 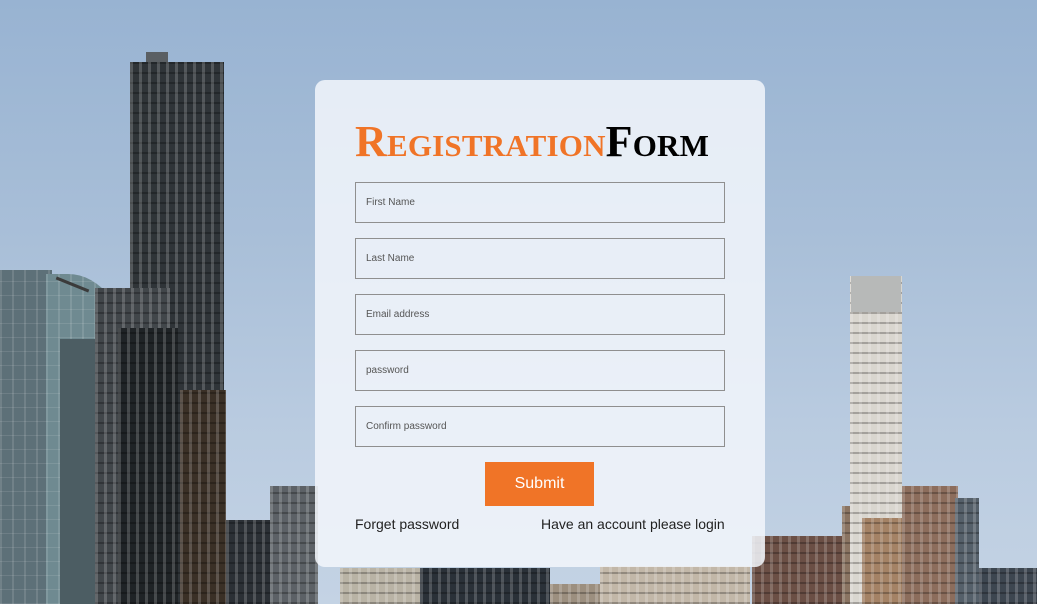 What do you see at coordinates (480, 141) in the screenshot?
I see `form-title-registration: Registration` at bounding box center [480, 141].